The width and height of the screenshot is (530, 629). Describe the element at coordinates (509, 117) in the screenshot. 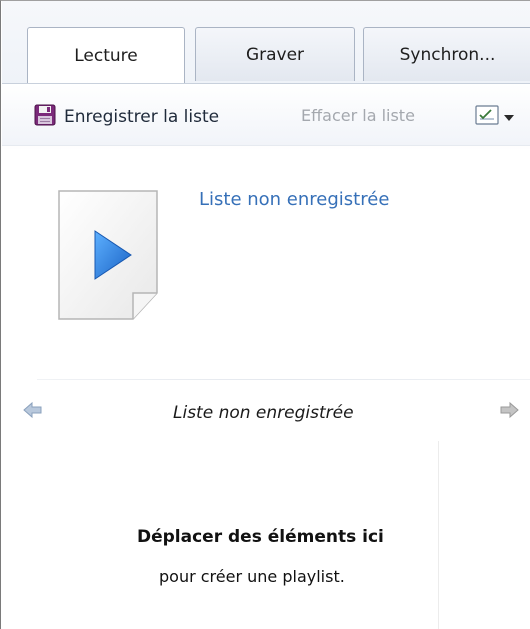

I see `chevron-down-icon` at that location.